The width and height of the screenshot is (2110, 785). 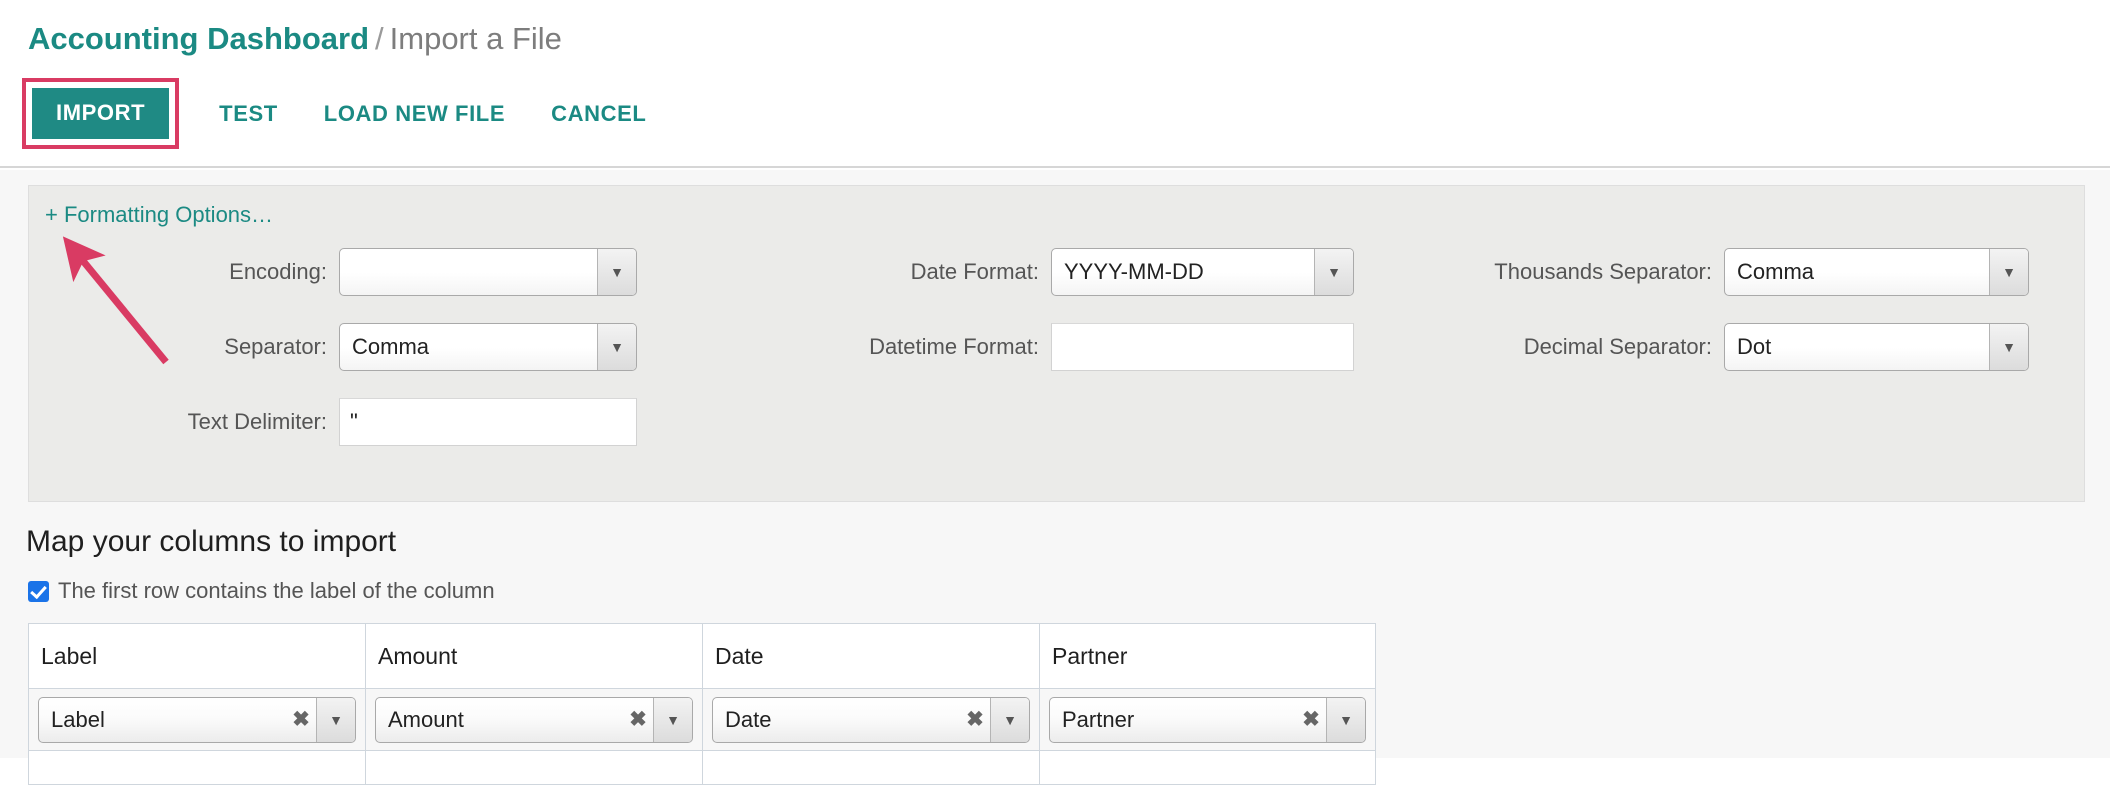 What do you see at coordinates (954, 346) in the screenshot?
I see `datetime-format-label: Datetime Format:` at bounding box center [954, 346].